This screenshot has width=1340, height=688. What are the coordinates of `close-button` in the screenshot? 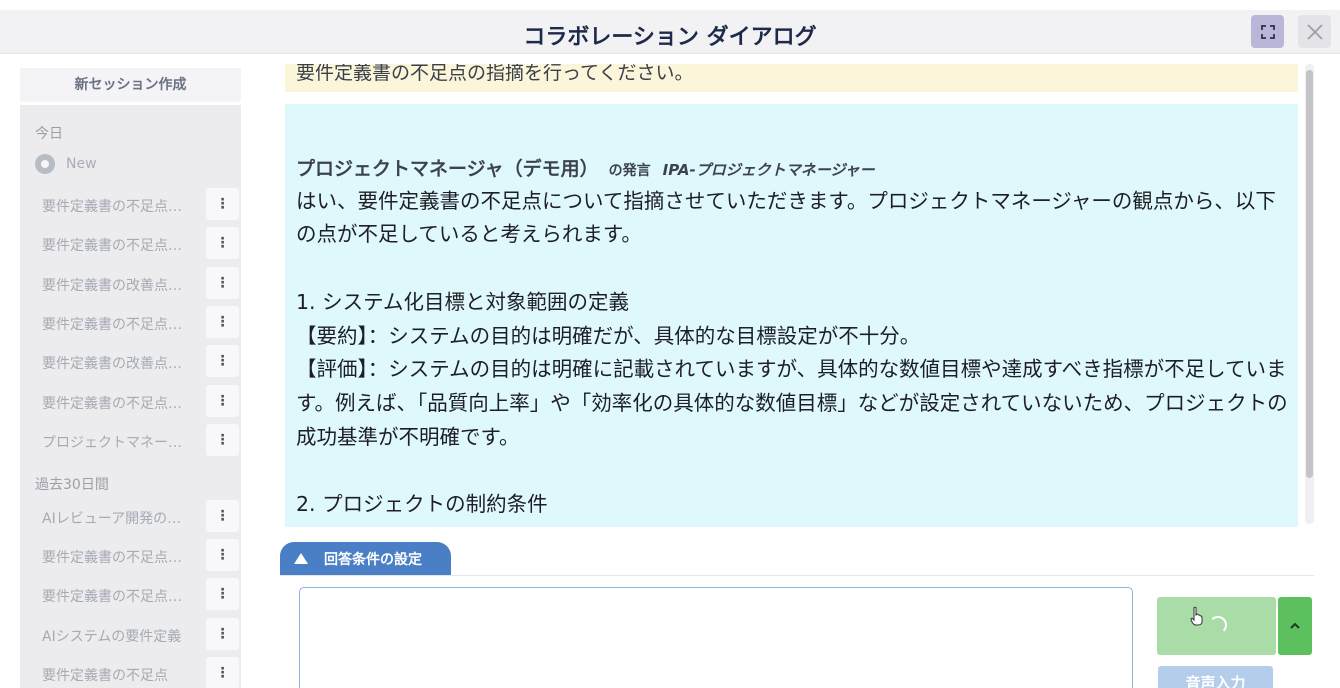 It's located at (1314, 31).